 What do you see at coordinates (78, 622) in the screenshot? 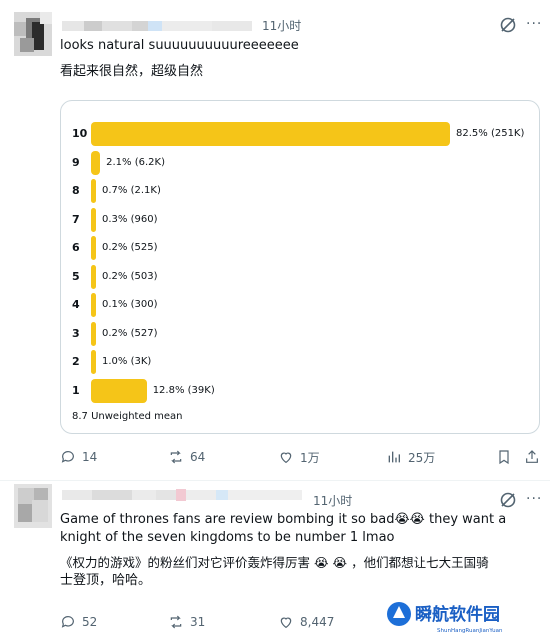
I see `reply-button: 52` at bounding box center [78, 622].